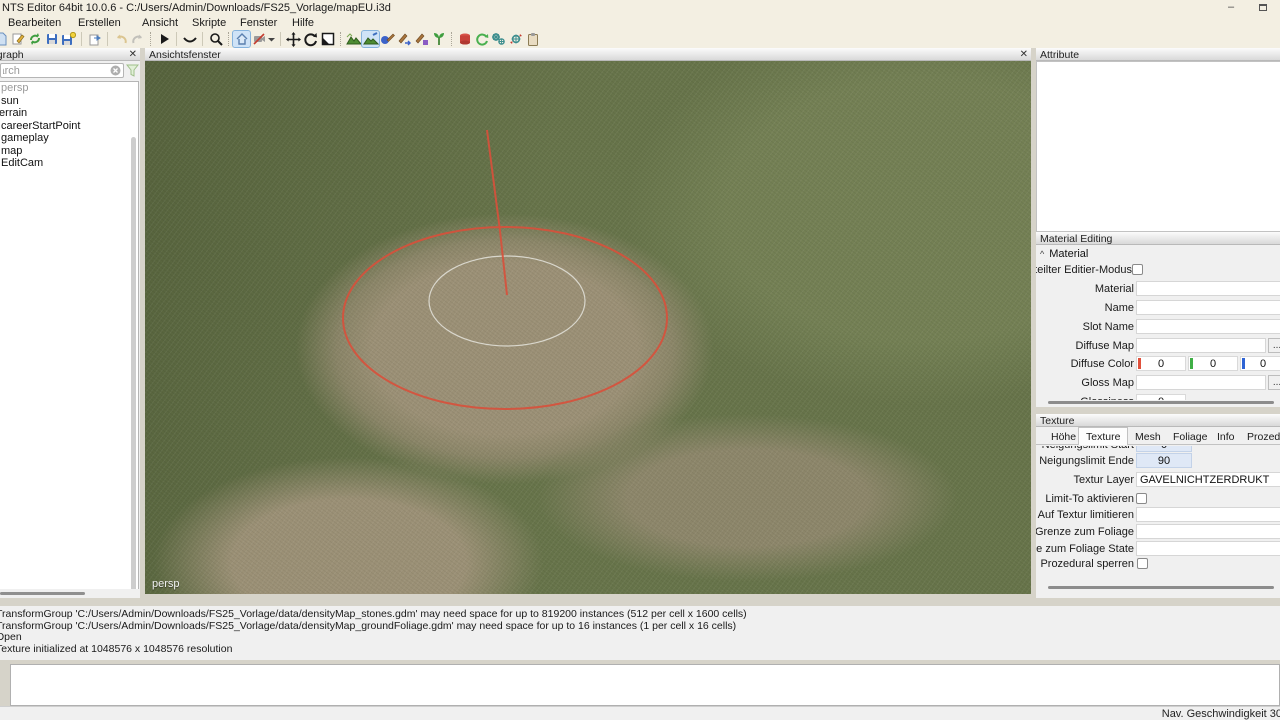 This screenshot has height=720, width=1280. I want to click on attribute-panel: Attribute, so click(1158, 140).